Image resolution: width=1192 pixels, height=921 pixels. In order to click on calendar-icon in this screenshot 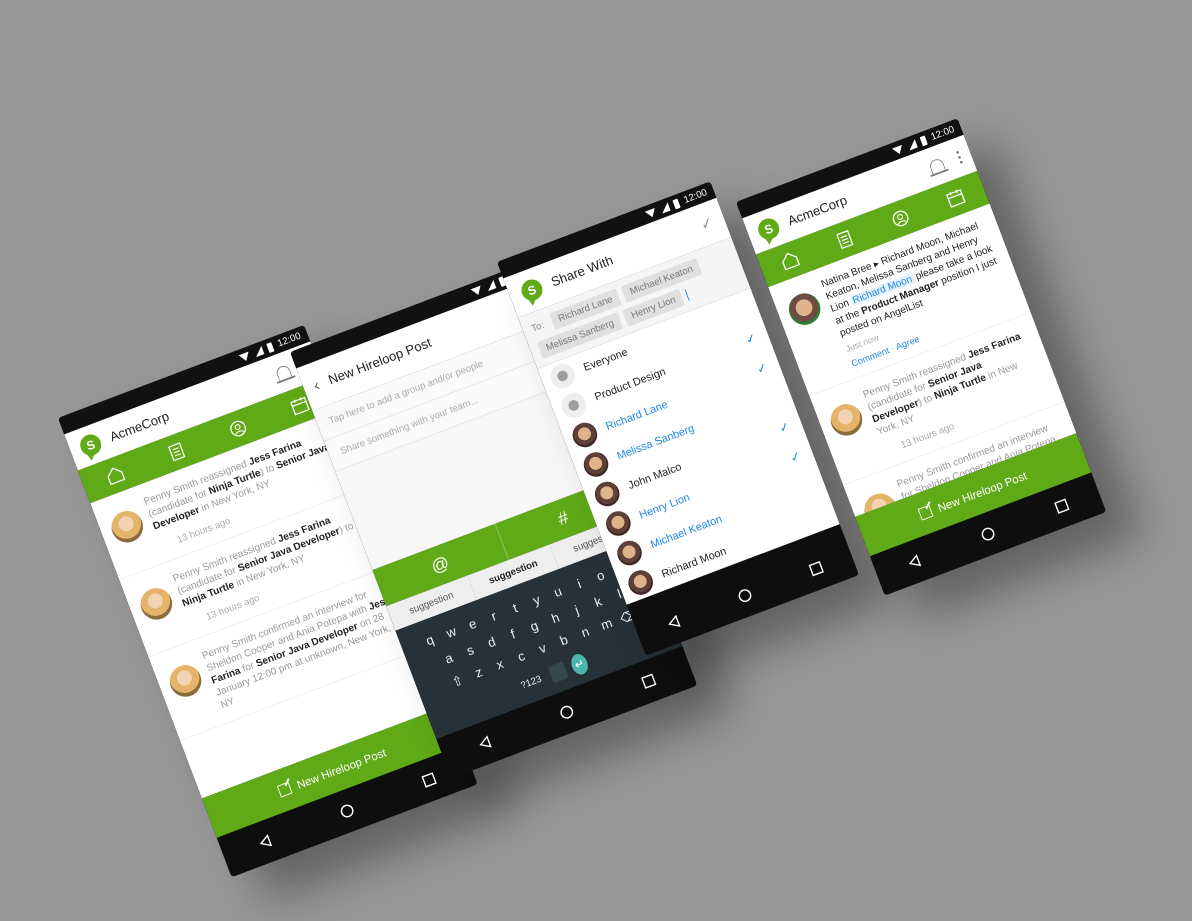, I will do `click(955, 197)`.